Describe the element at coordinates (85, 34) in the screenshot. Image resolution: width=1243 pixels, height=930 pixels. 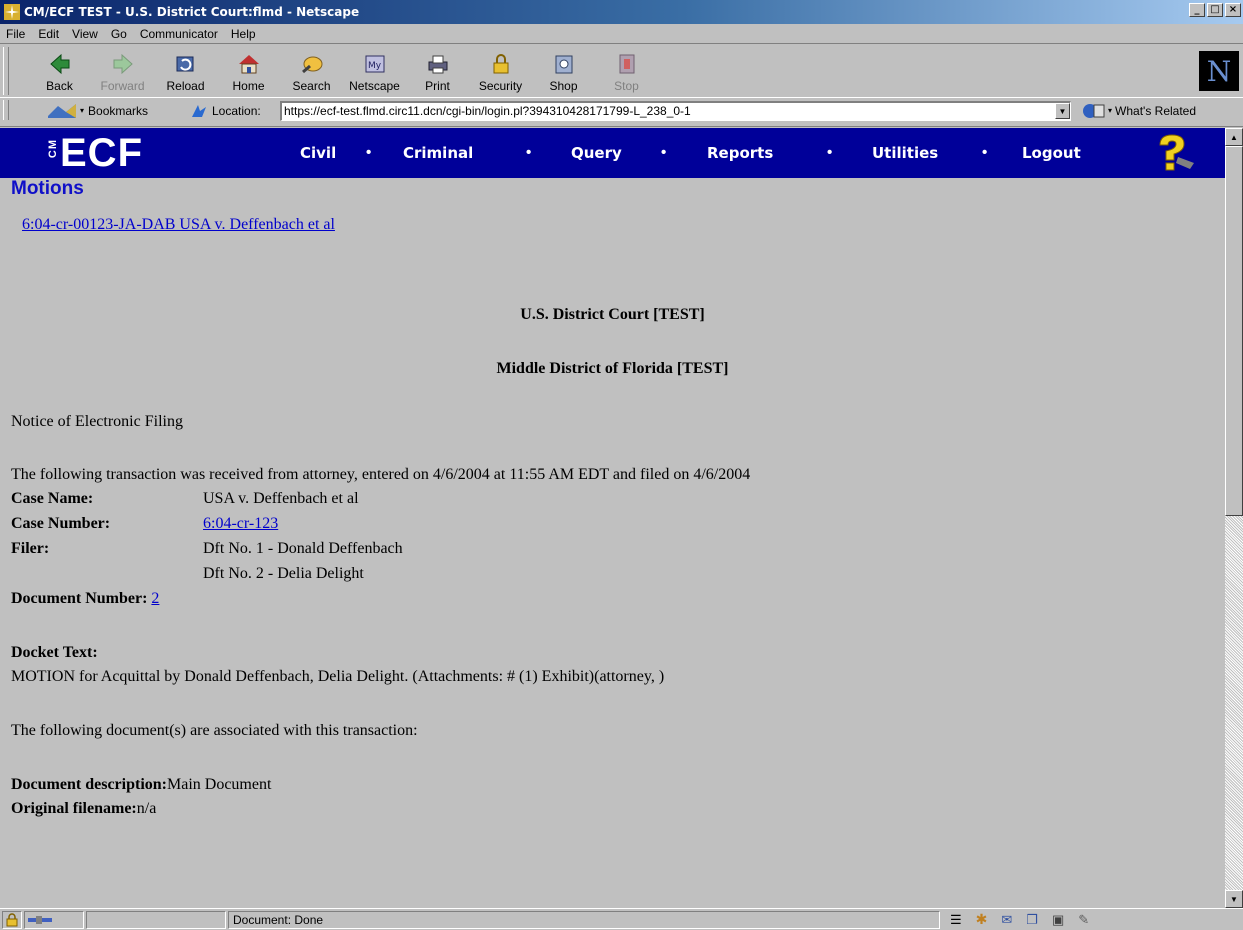
I see `menu-view: View` at that location.